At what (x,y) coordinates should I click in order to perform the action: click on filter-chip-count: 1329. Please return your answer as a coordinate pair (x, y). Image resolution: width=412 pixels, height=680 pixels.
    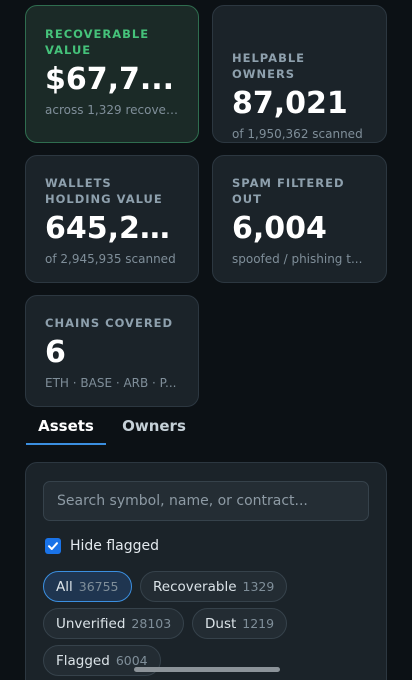
    Looking at the image, I should click on (258, 586).